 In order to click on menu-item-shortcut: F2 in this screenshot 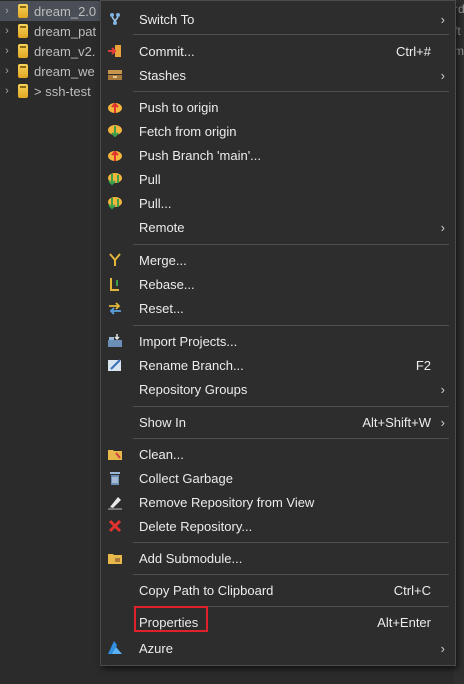, I will do `click(423, 365)`.